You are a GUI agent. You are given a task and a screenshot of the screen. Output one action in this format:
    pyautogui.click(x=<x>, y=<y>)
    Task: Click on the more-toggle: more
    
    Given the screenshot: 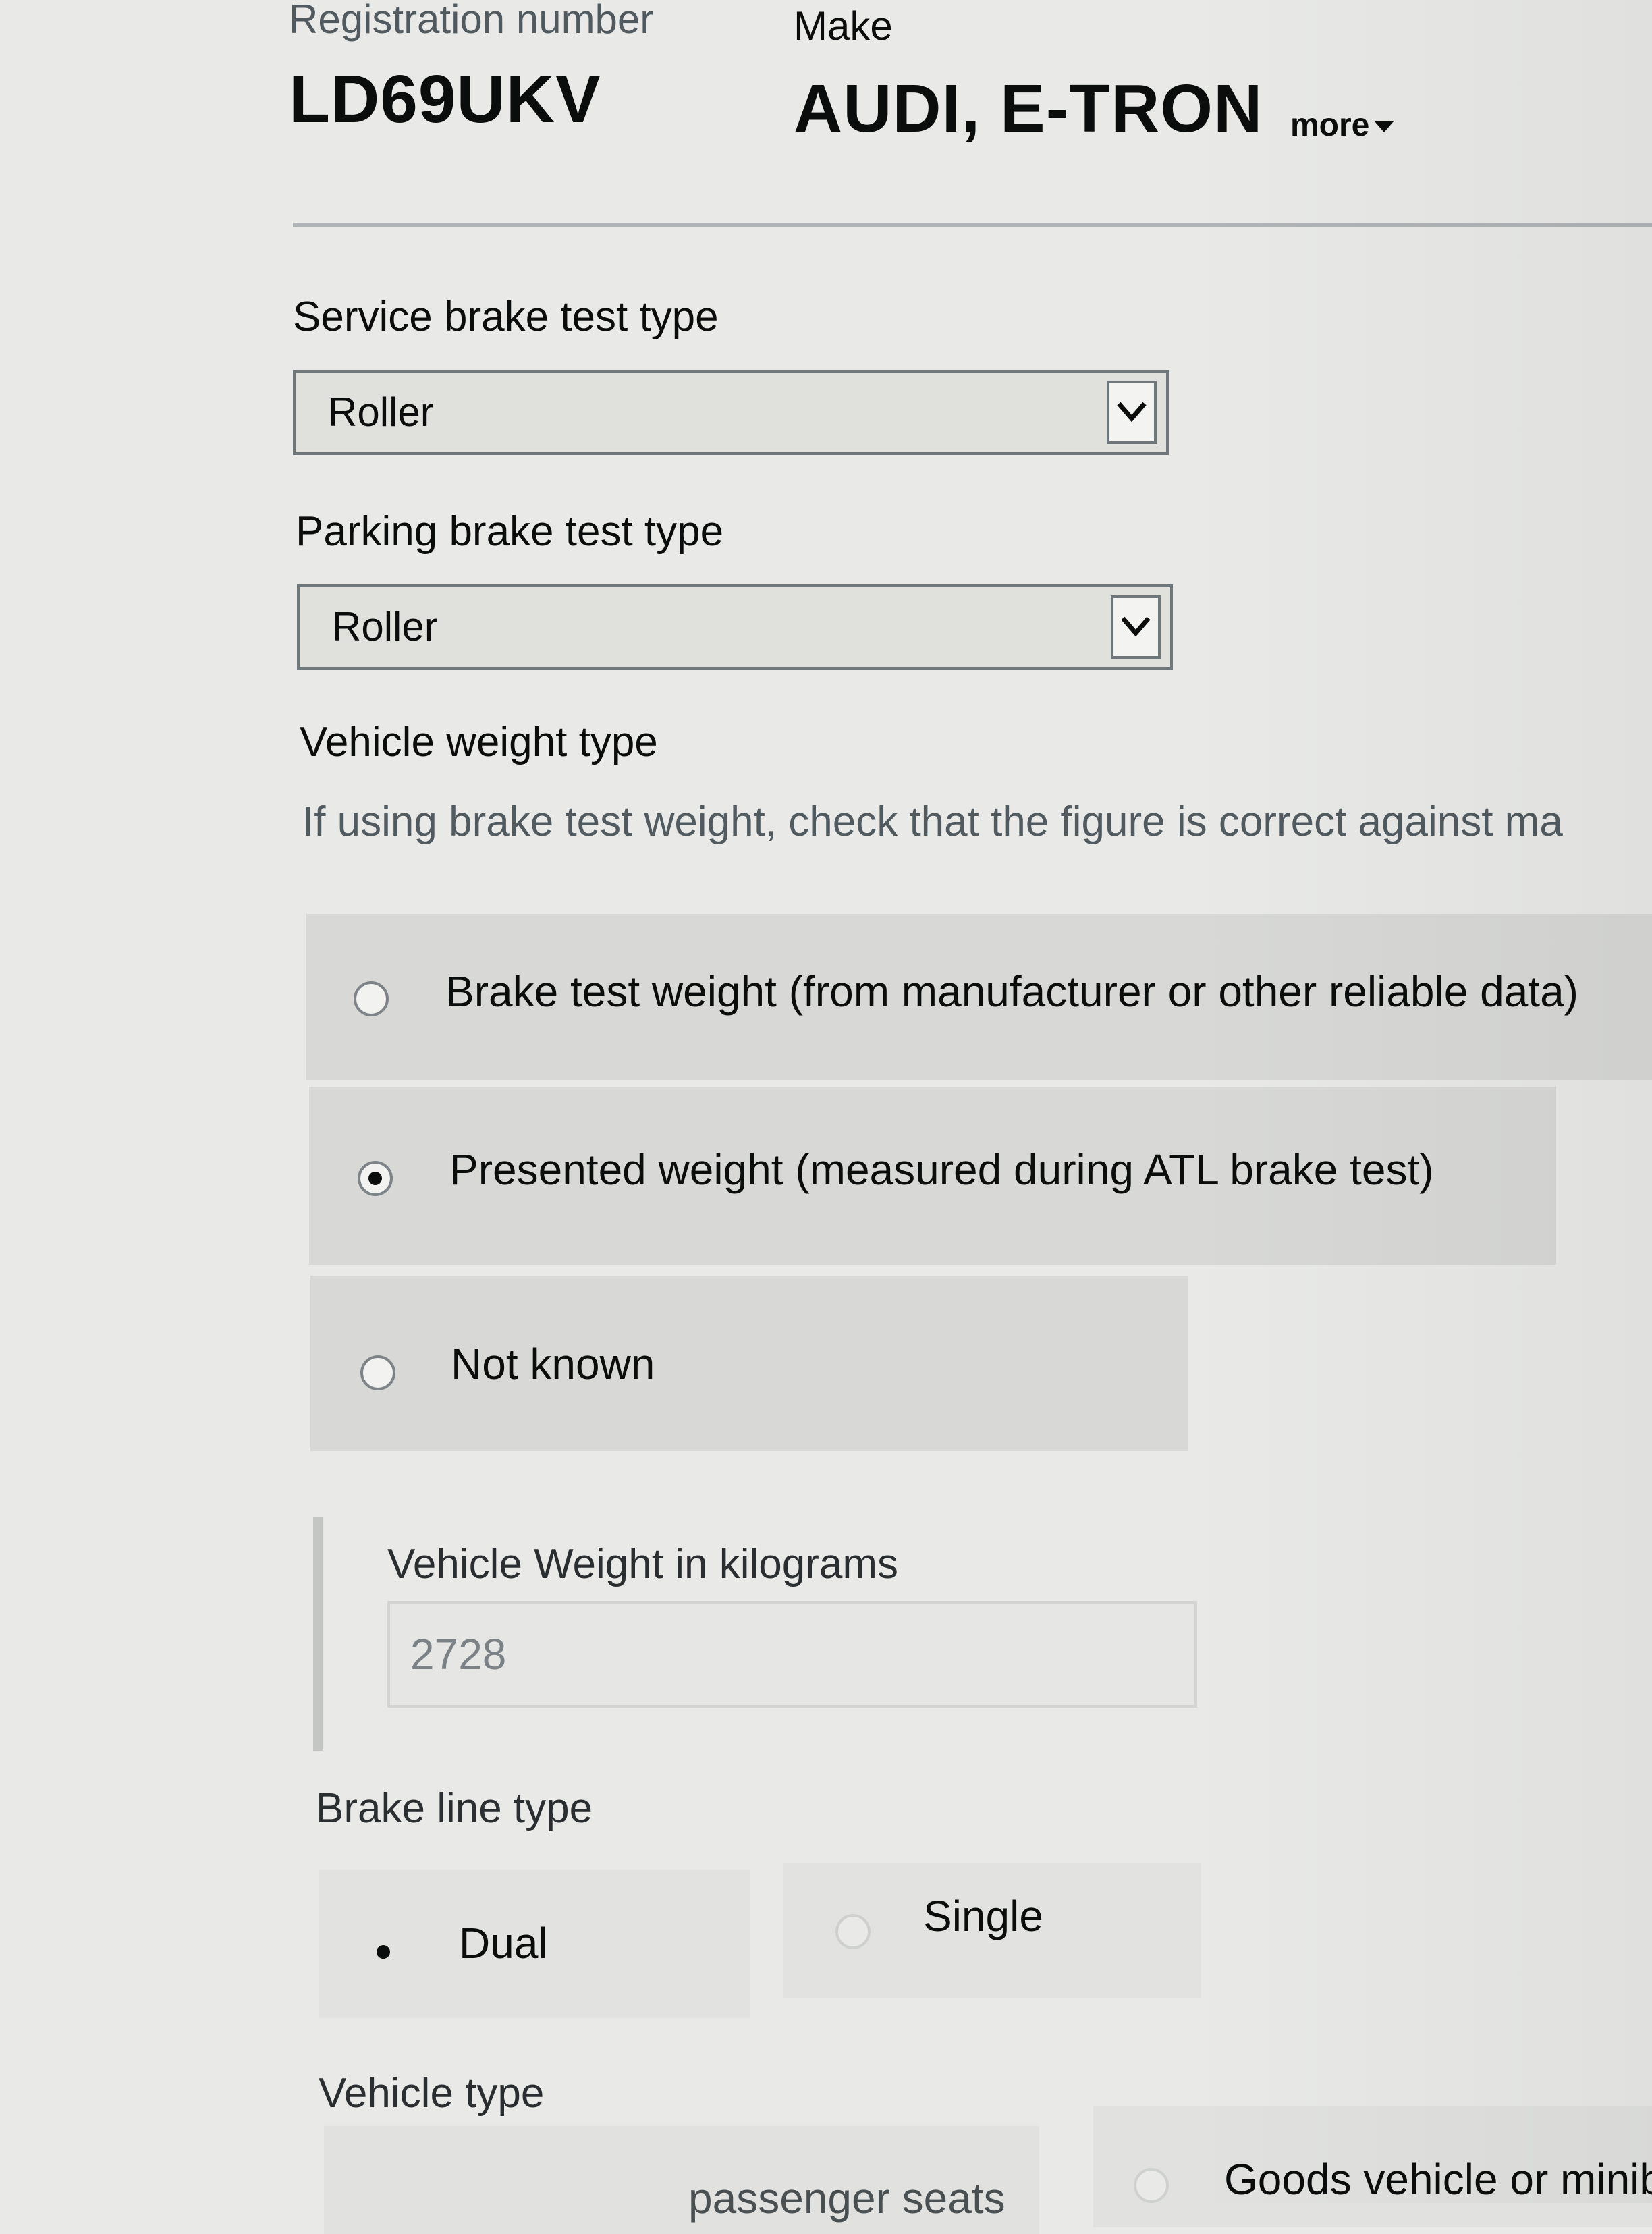 What is the action you would take?
    pyautogui.click(x=1342, y=125)
    